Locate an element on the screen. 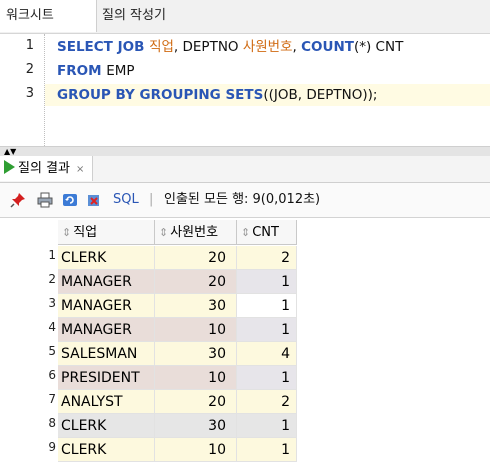  cell-job: PRESIDENT is located at coordinates (106, 378).